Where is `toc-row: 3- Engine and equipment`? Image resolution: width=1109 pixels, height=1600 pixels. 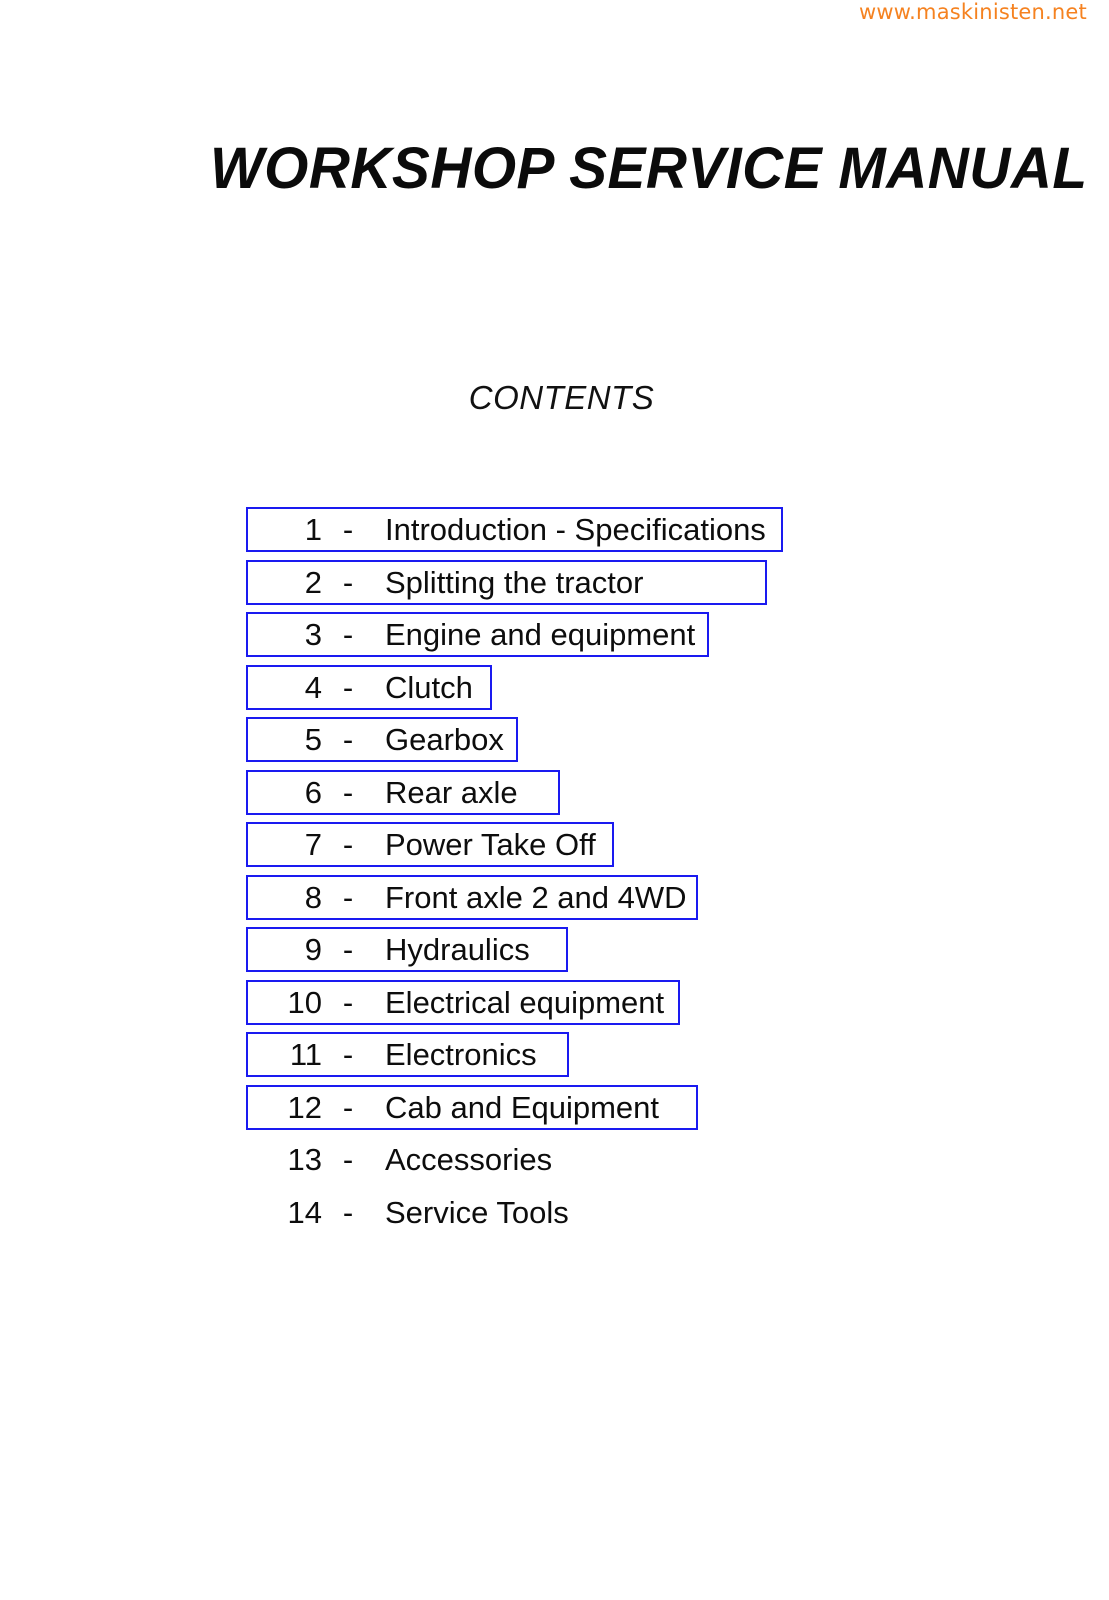 toc-row: 3- Engine and equipment is located at coordinates (554, 636).